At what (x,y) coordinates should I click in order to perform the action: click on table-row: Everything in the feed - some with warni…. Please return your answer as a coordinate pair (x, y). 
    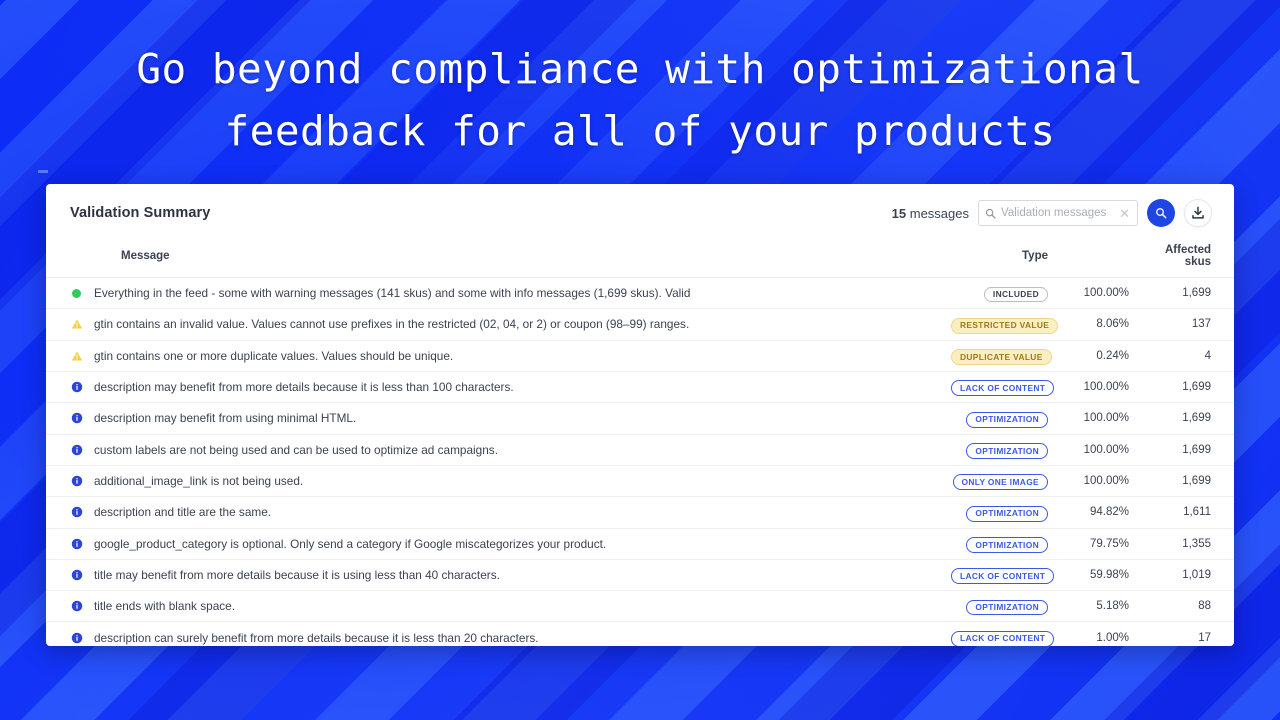
    Looking at the image, I should click on (640, 293).